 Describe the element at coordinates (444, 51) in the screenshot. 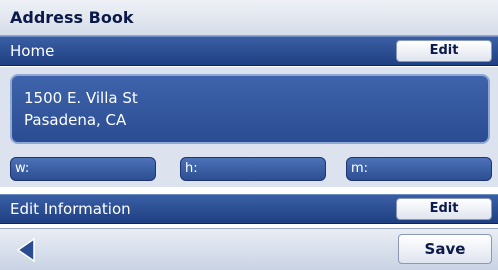

I see `edit-name-button: Edit` at that location.